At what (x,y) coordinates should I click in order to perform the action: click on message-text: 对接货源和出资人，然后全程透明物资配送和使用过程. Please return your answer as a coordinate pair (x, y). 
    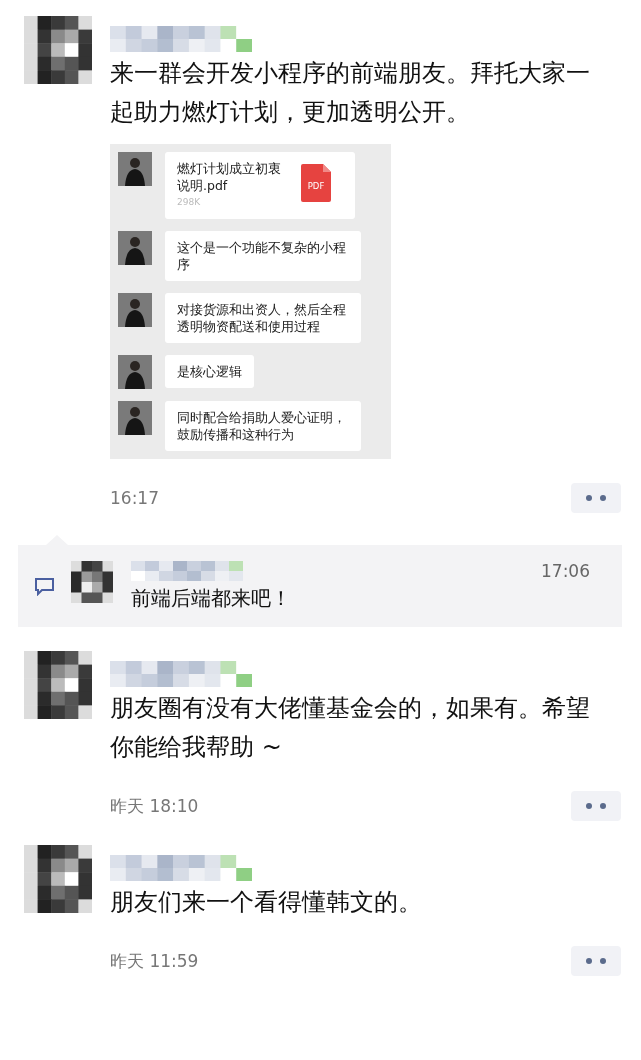
    Looking at the image, I should click on (263, 318).